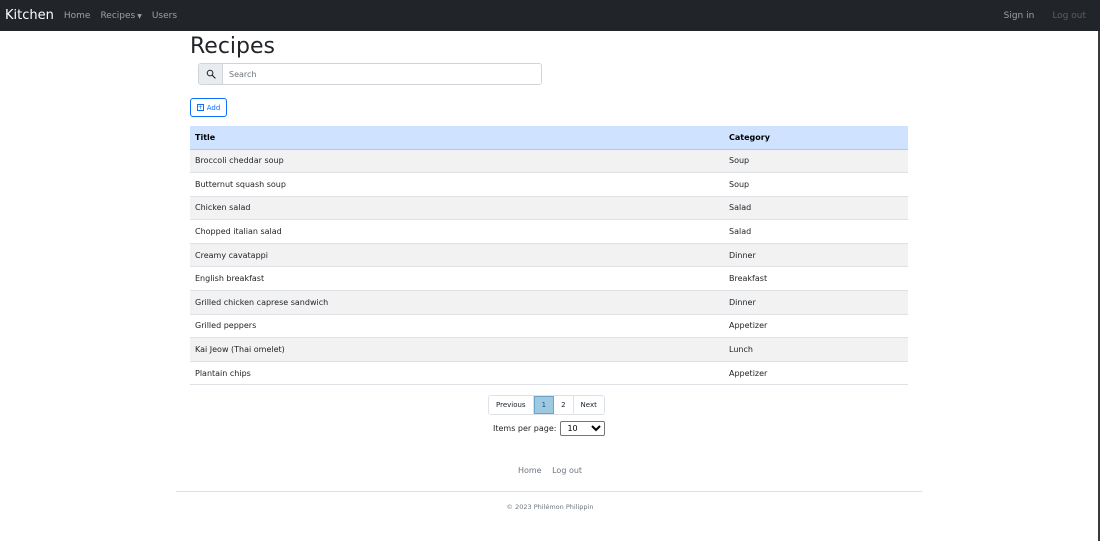 The height and width of the screenshot is (541, 1100). I want to click on search-group, so click(370, 74).